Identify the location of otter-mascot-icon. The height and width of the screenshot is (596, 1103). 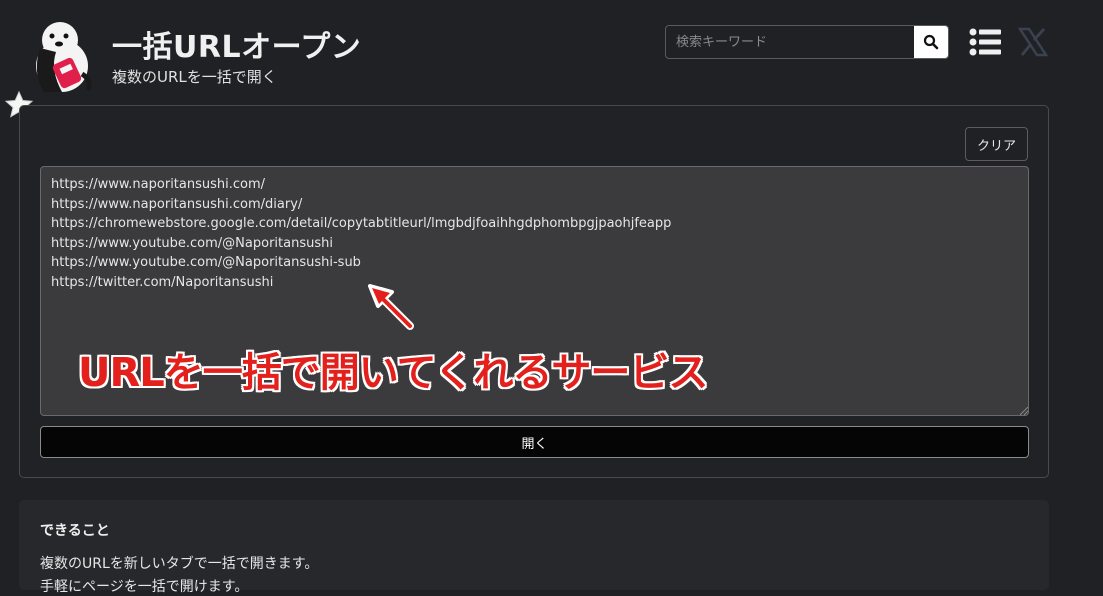
(64, 57).